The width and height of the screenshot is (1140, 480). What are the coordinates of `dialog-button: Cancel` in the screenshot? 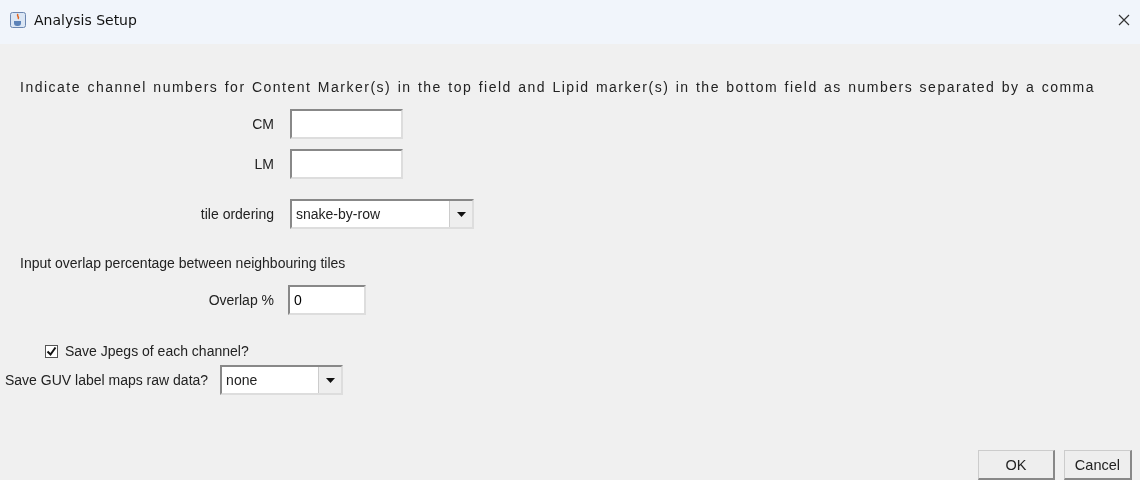 It's located at (1097, 465).